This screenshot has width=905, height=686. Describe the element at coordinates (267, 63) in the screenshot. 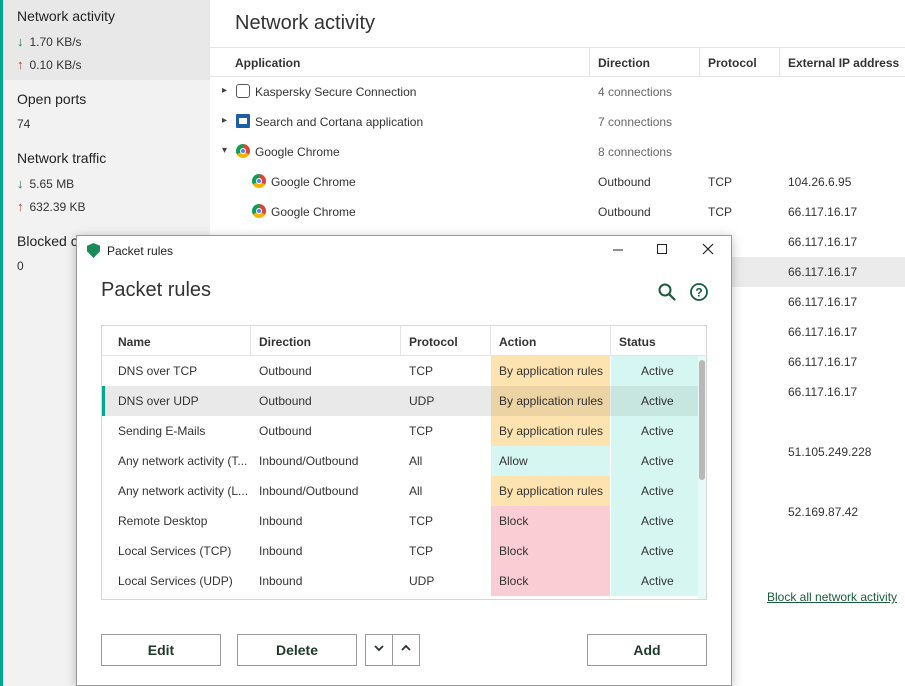

I see `column-application: Application` at that location.